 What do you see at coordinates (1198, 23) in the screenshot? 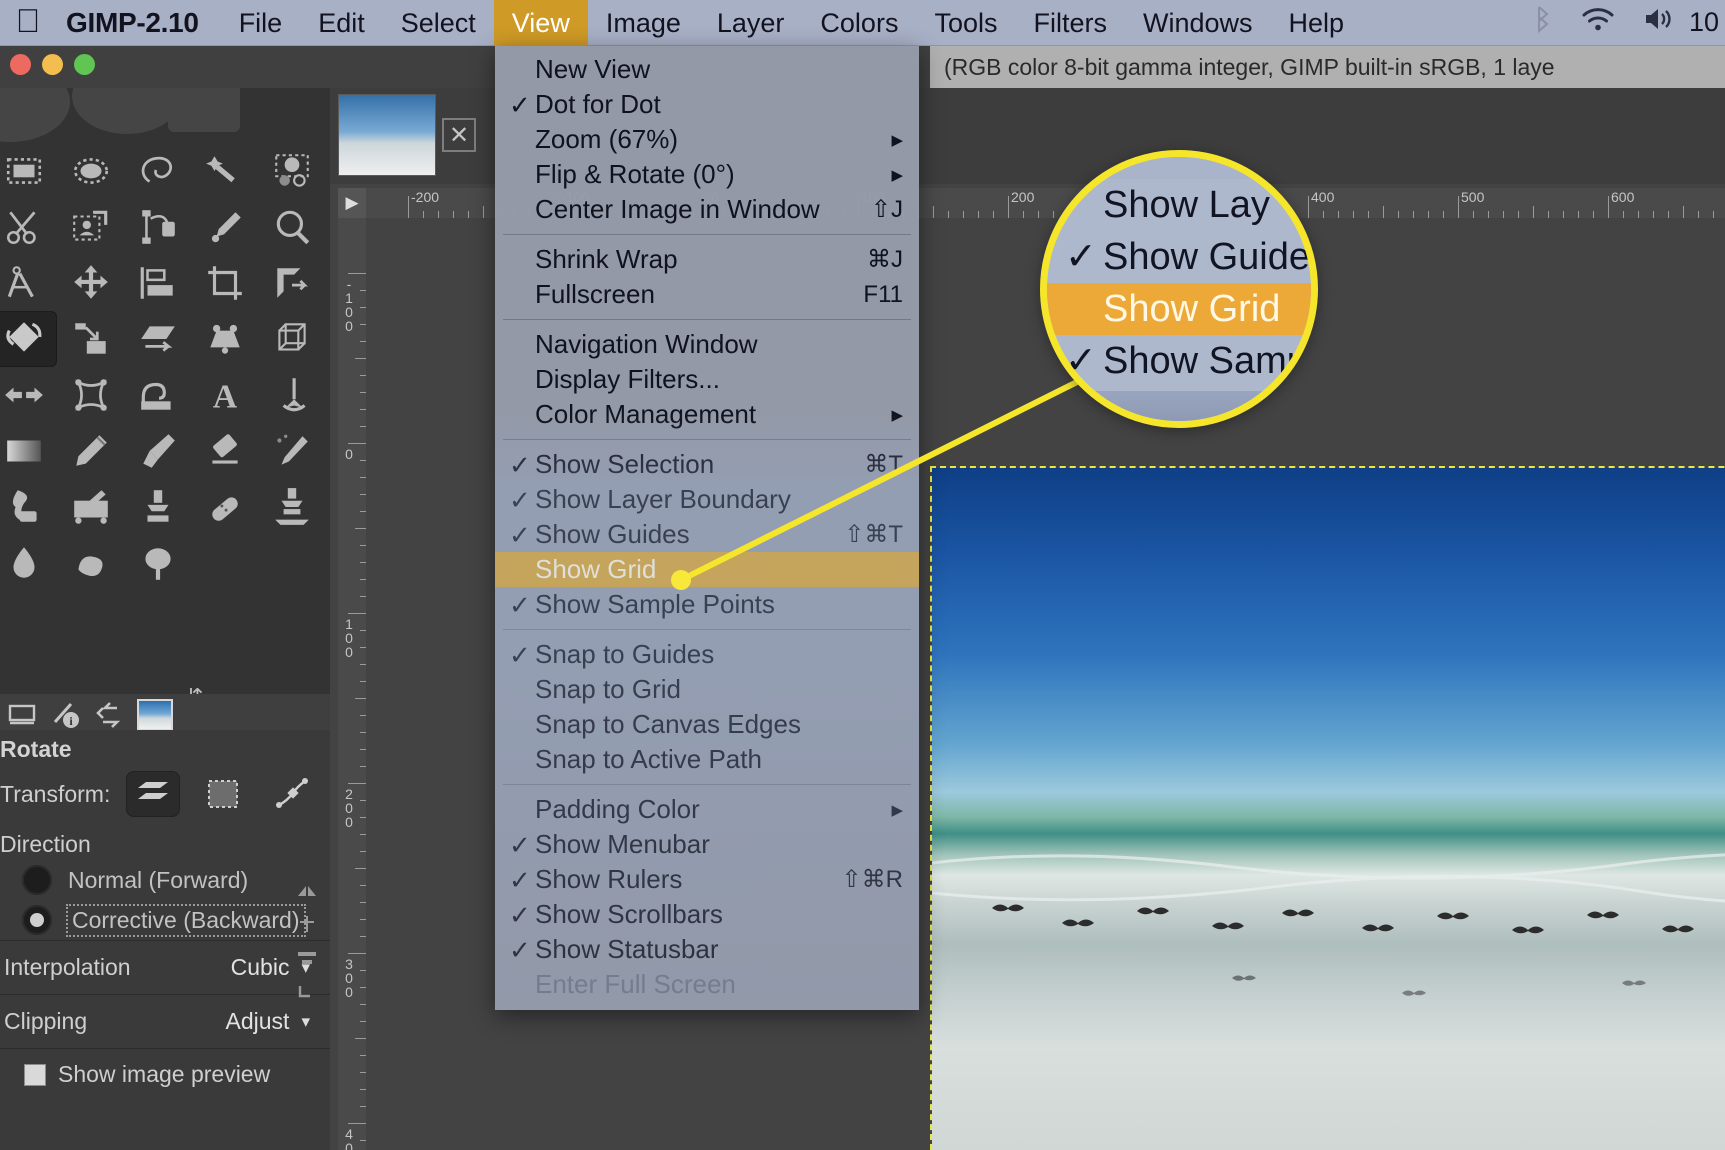
I see `menu-windows: Windows` at bounding box center [1198, 23].